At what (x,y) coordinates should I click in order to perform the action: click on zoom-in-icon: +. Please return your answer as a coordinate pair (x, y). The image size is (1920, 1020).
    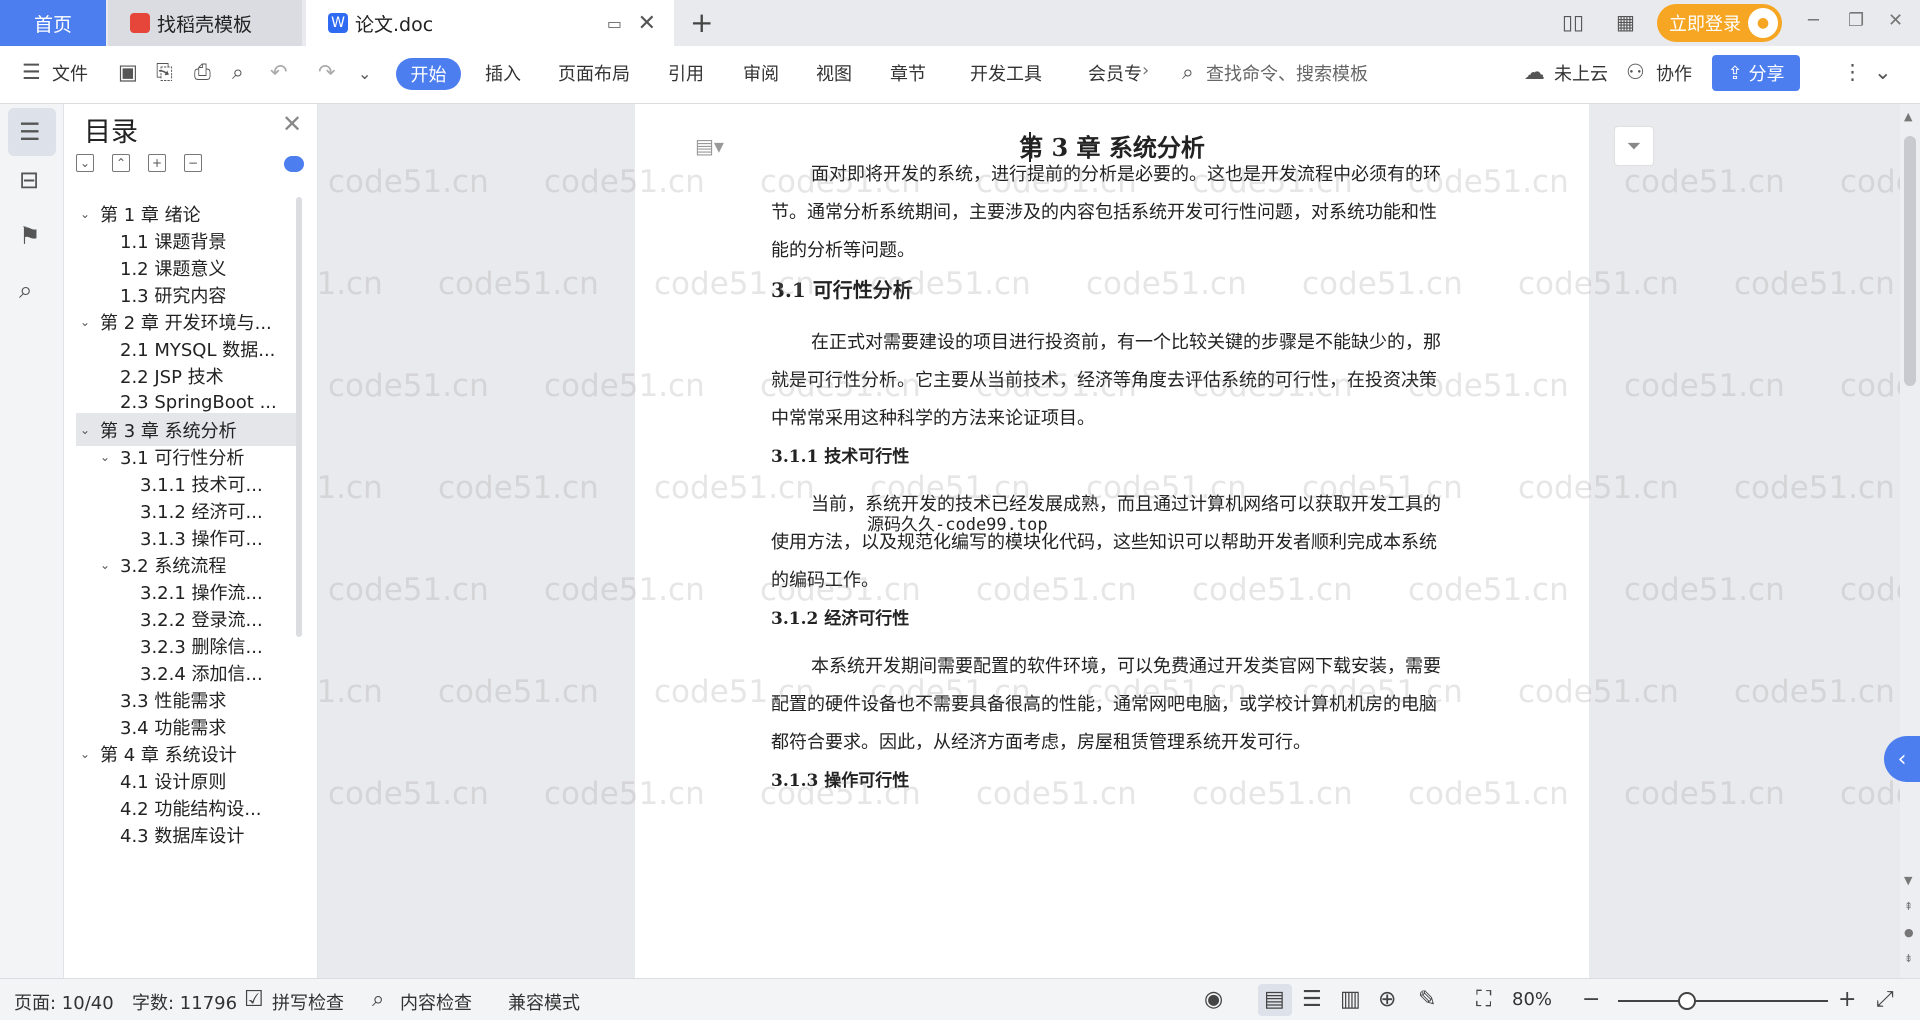
    Looking at the image, I should click on (1847, 999).